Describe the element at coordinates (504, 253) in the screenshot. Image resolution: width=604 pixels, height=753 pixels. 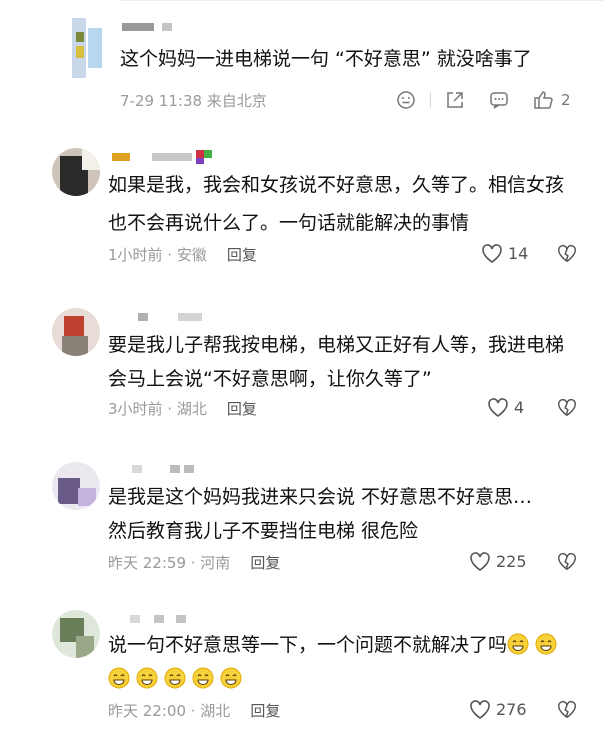
I see `like-button: 14` at that location.